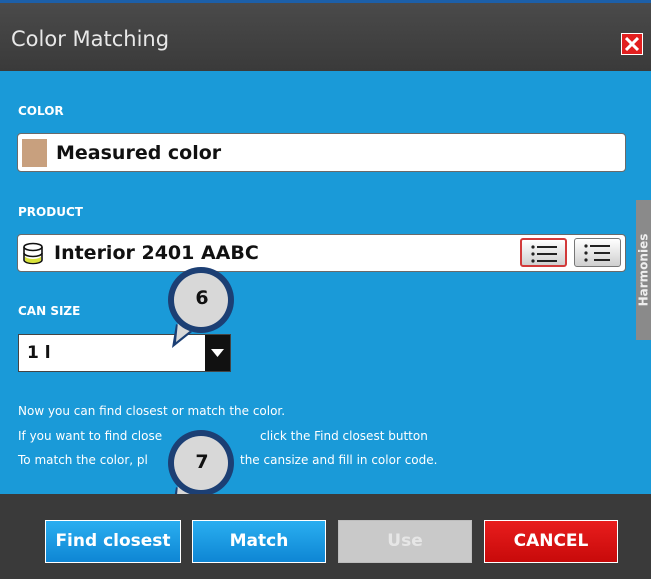  What do you see at coordinates (551, 541) in the screenshot?
I see `cancel-button: CANCEL` at bounding box center [551, 541].